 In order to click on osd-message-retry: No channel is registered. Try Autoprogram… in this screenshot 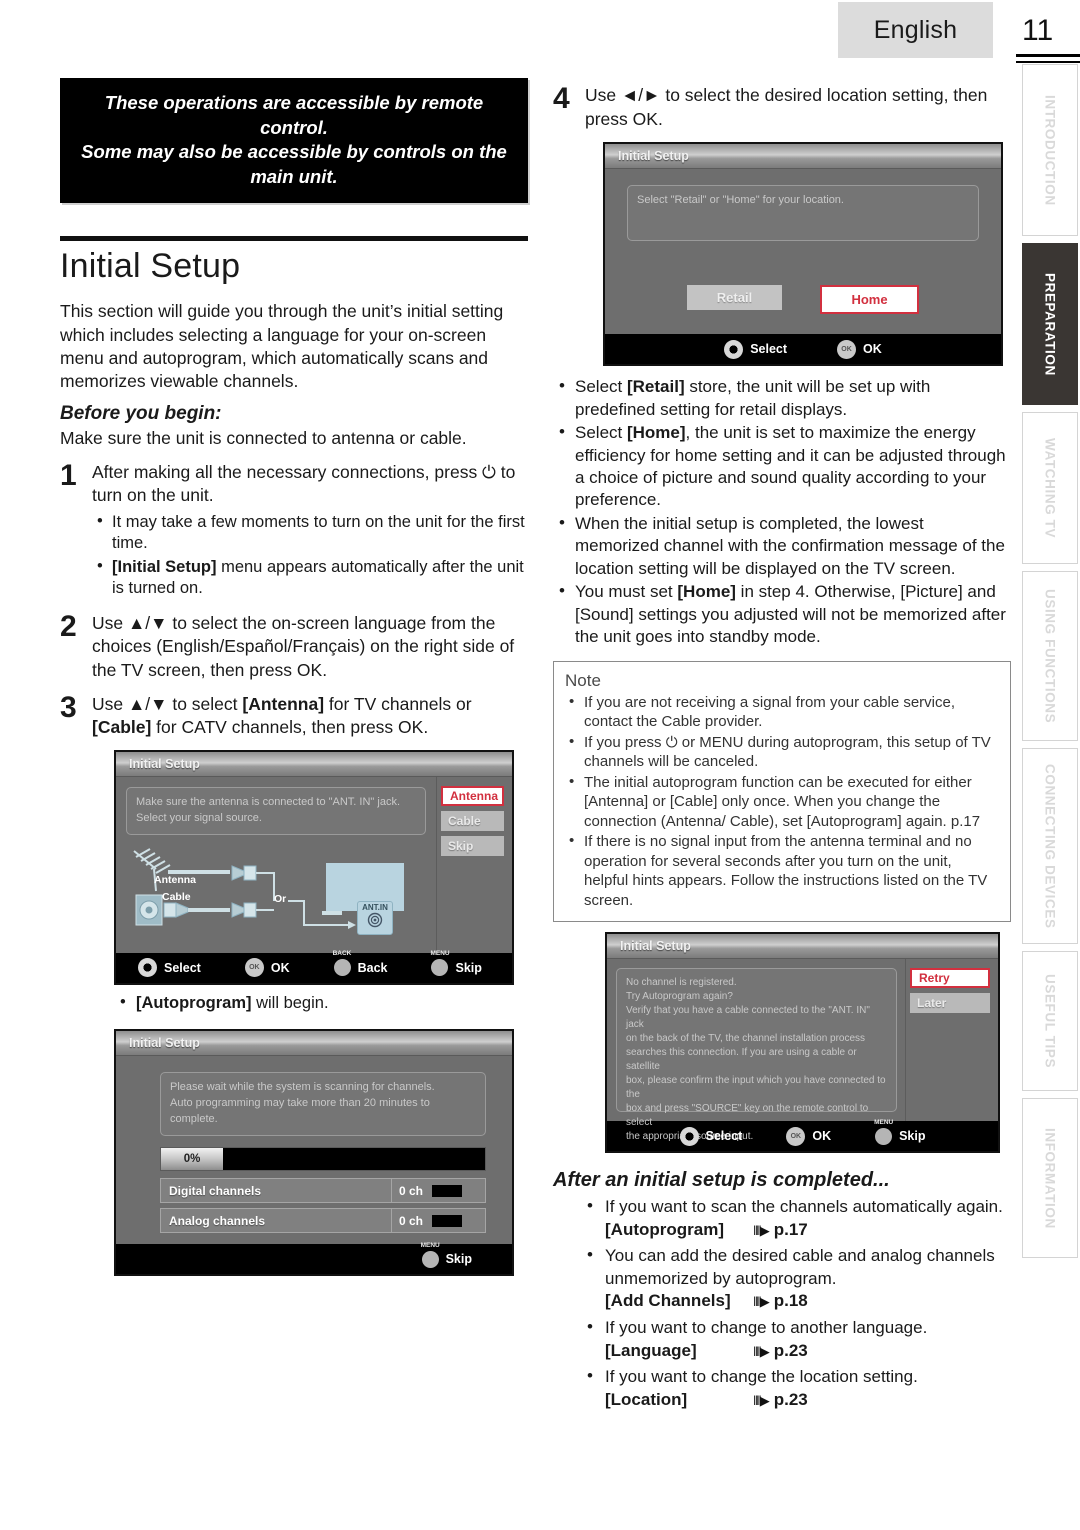, I will do `click(756, 1055)`.